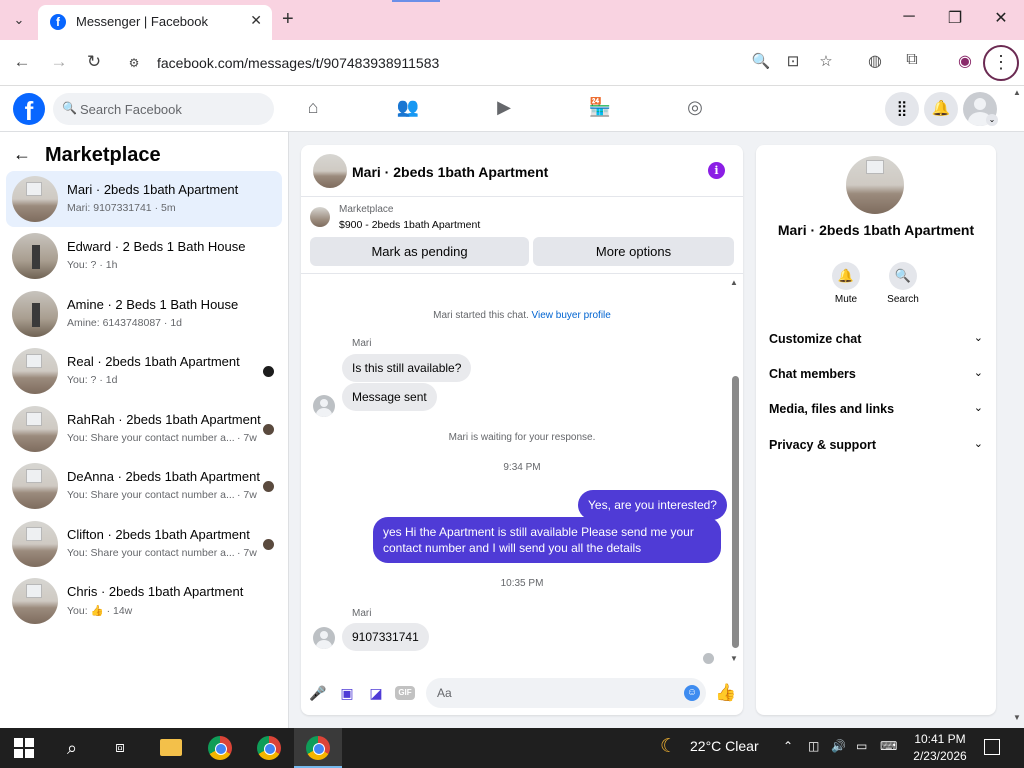 The width and height of the screenshot is (1024, 768). Describe the element at coordinates (389, 397) in the screenshot. I see `incoming-message: Message sent` at that location.